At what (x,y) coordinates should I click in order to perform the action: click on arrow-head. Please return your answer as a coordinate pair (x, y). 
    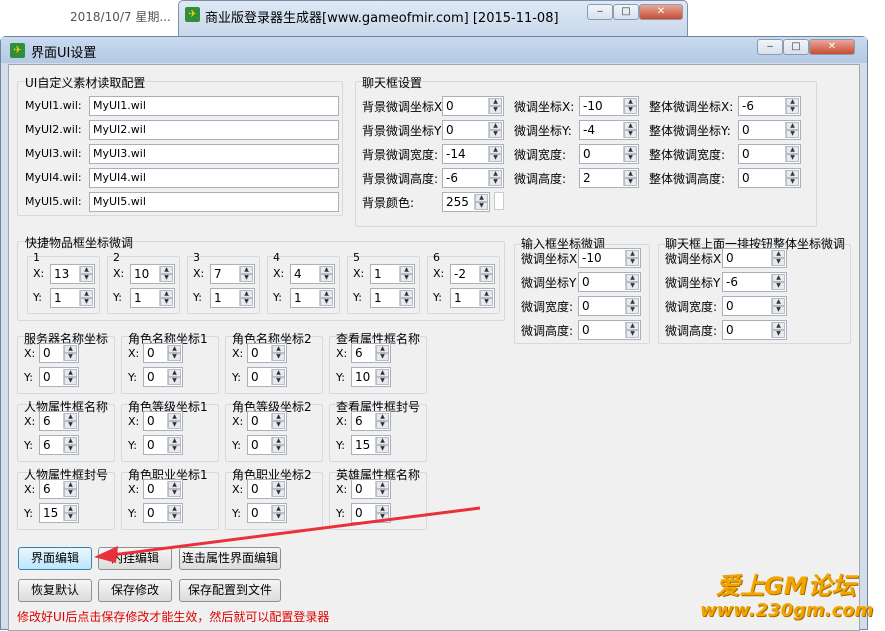
    Looking at the image, I should click on (106, 554).